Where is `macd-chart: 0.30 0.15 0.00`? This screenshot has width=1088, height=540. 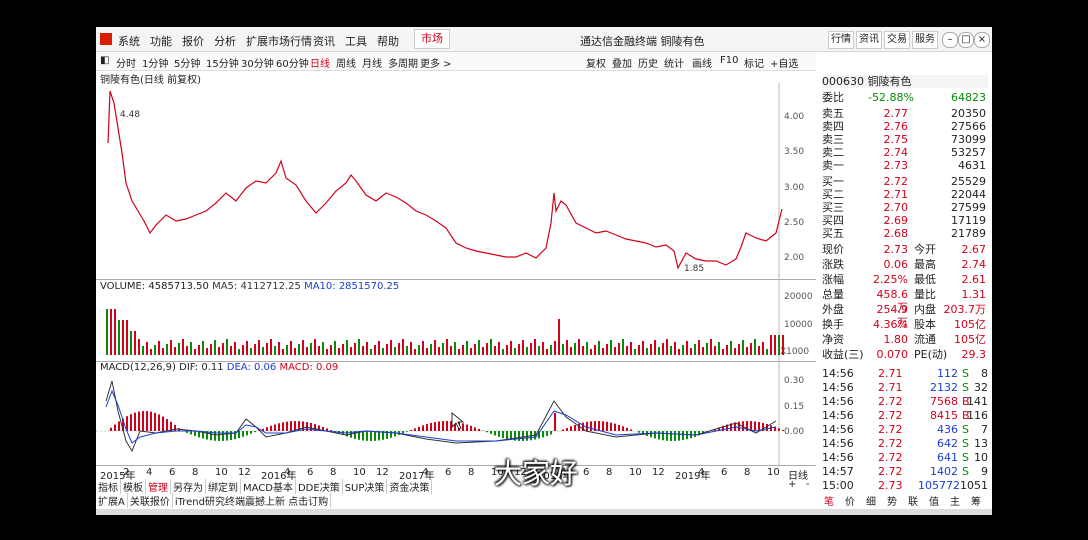
macd-chart: 0.30 0.15 0.00 is located at coordinates (456, 413).